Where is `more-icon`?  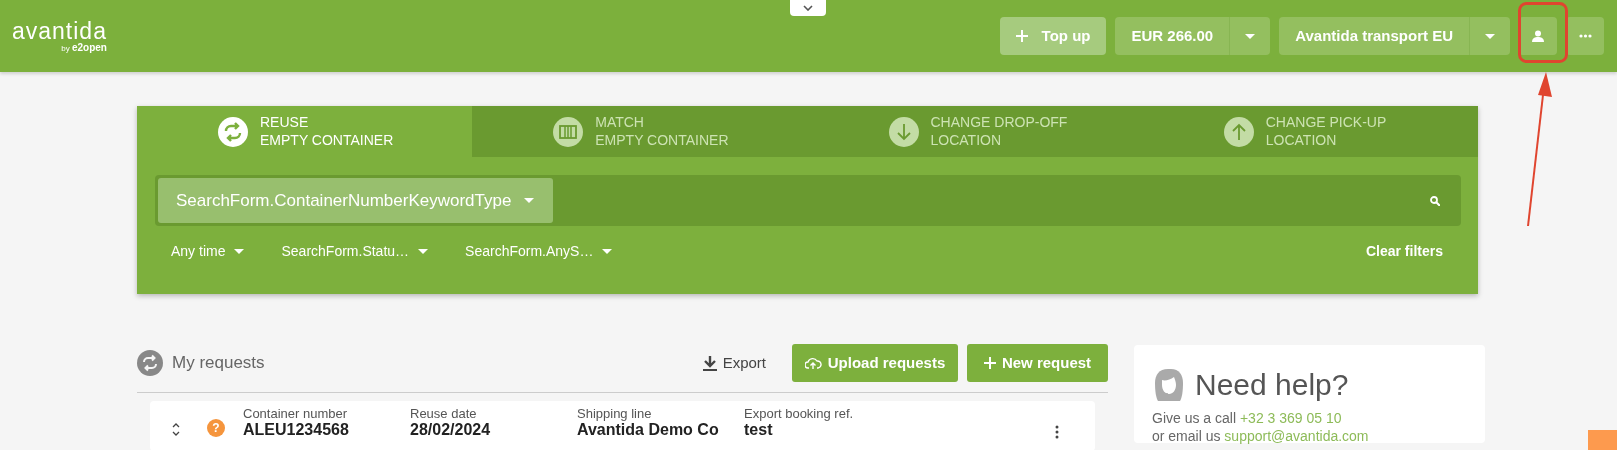
more-icon is located at coordinates (1585, 36).